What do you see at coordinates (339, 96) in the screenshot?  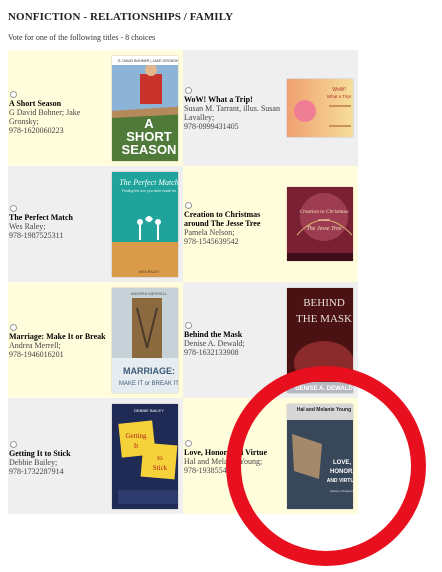 I see `svg-text: What a Trip!` at bounding box center [339, 96].